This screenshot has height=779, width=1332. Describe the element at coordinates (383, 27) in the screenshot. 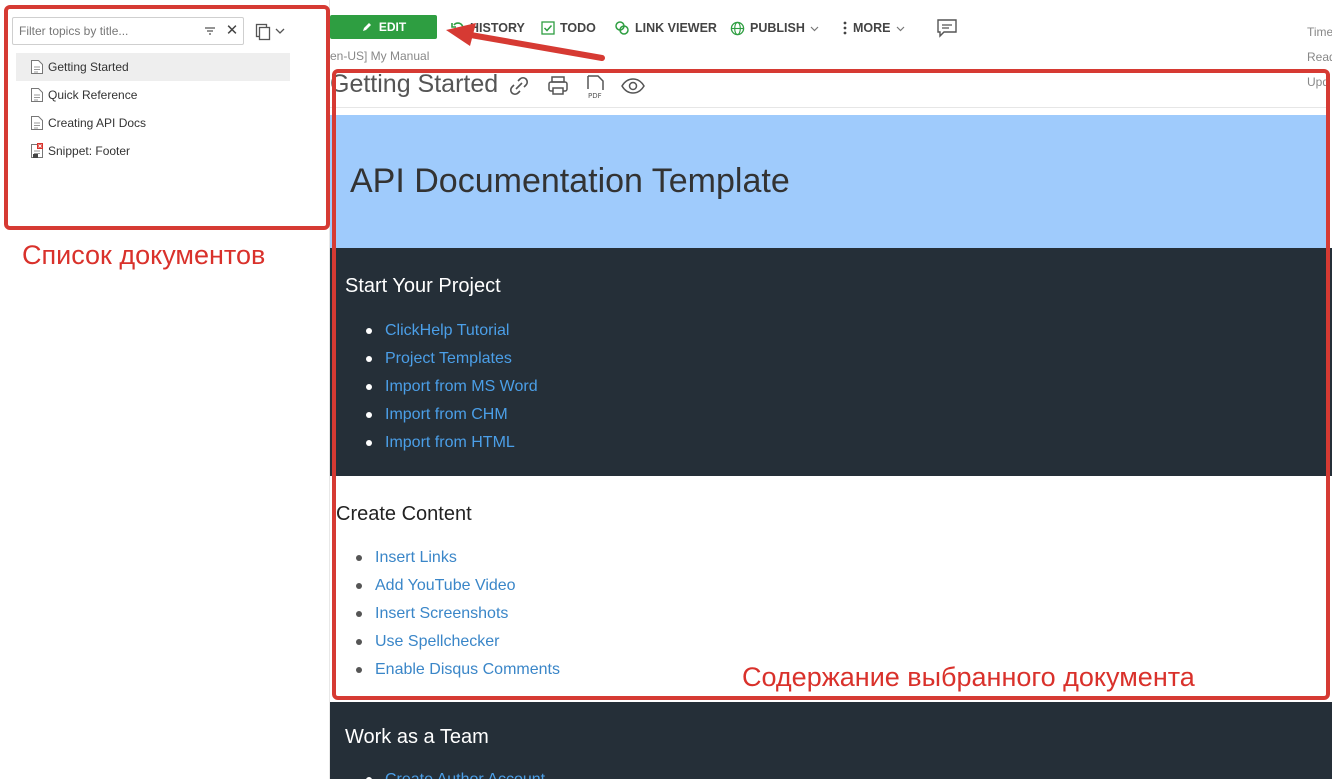

I see `edit-button: EDIT` at that location.